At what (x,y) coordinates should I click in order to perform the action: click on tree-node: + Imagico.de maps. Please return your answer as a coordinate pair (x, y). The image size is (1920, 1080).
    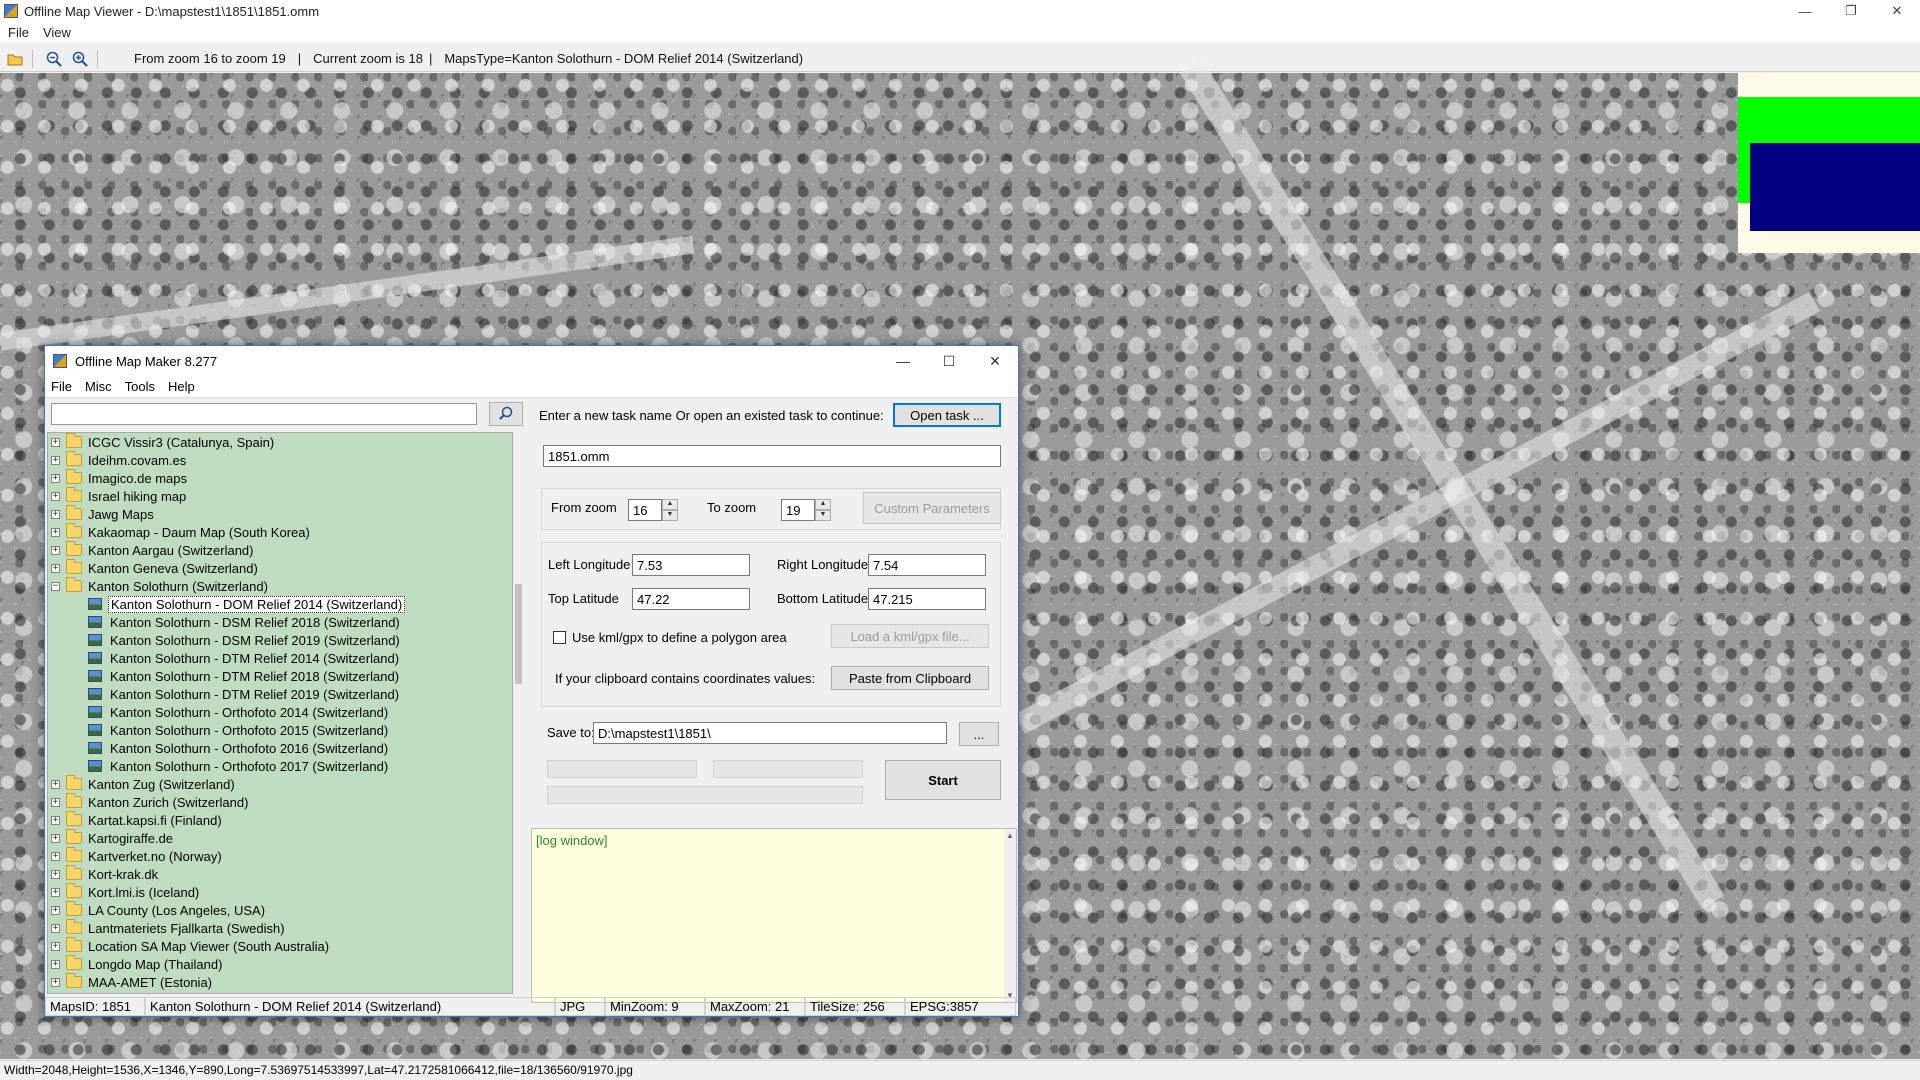
    Looking at the image, I should click on (280, 478).